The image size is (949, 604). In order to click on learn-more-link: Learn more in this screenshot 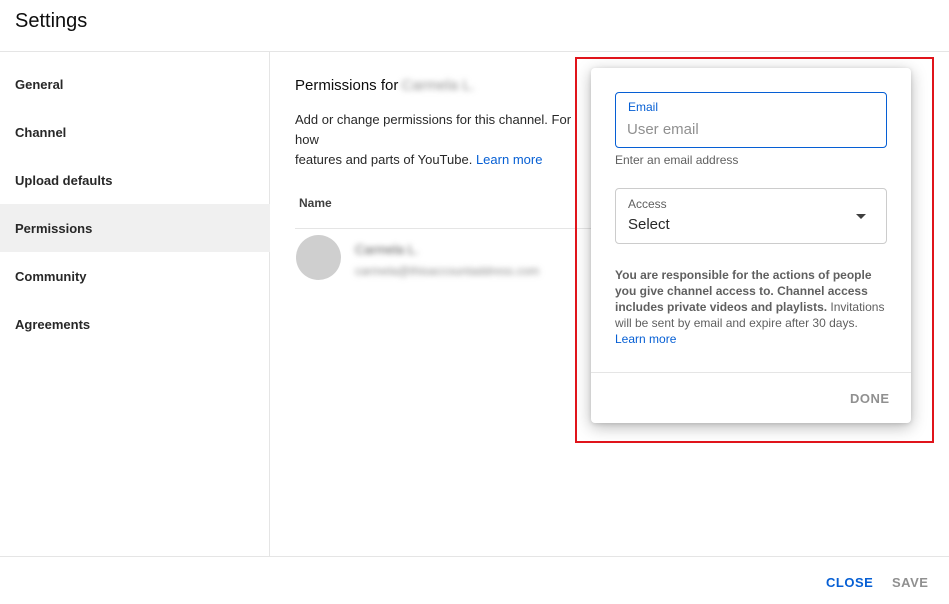, I will do `click(509, 159)`.